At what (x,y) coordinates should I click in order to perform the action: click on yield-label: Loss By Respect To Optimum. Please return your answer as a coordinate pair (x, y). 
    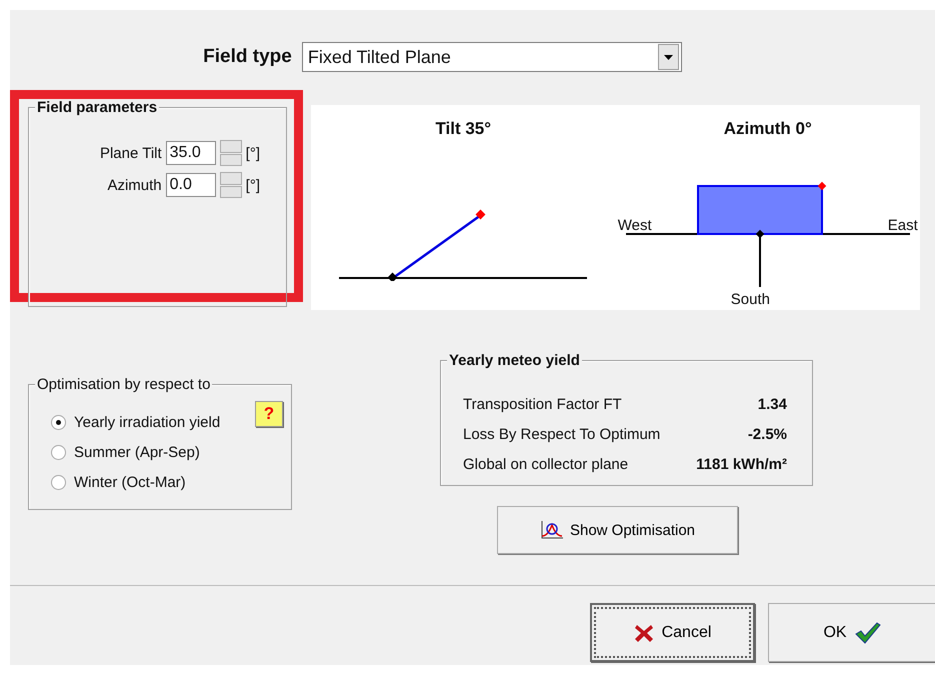
    Looking at the image, I should click on (562, 434).